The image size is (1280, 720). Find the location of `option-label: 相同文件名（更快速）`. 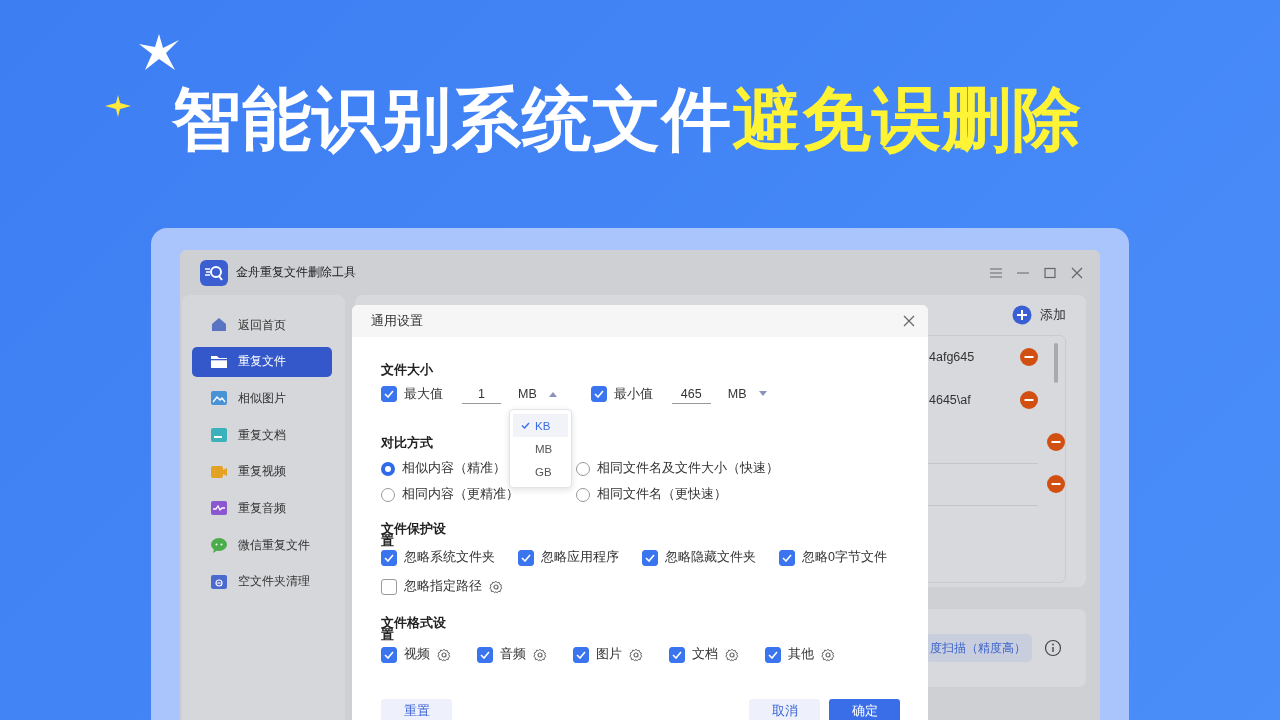

option-label: 相同文件名（更快速） is located at coordinates (662, 494).